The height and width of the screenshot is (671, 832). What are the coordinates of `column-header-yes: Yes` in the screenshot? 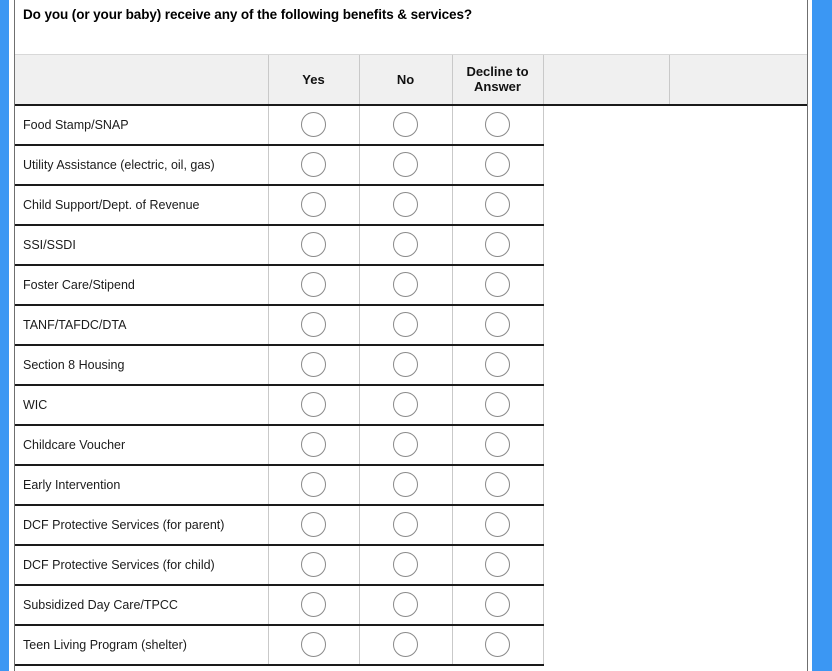 It's located at (313, 80).